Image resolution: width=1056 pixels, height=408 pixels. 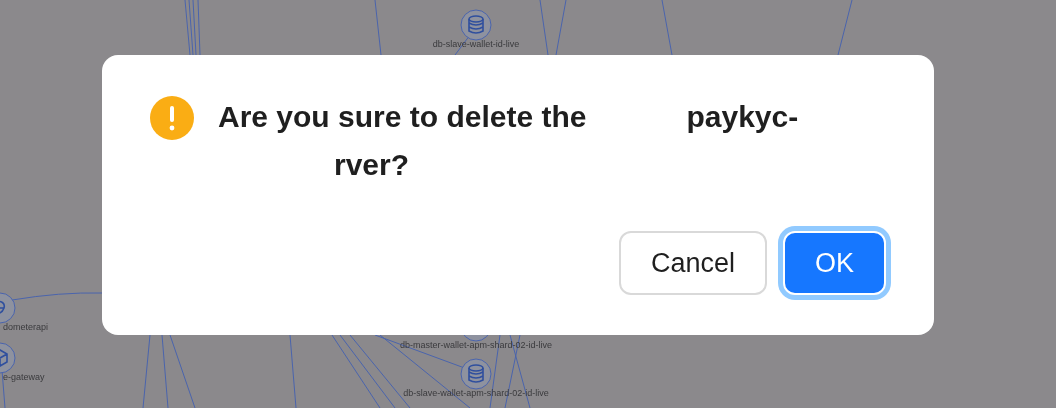 I want to click on warning-icon, so click(x=172, y=118).